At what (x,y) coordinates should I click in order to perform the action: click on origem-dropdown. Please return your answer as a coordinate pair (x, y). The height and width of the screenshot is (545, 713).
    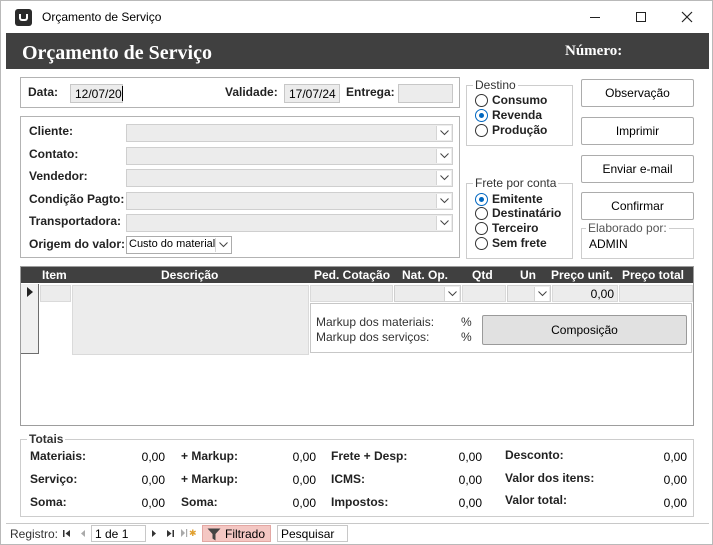
    Looking at the image, I should click on (222, 245).